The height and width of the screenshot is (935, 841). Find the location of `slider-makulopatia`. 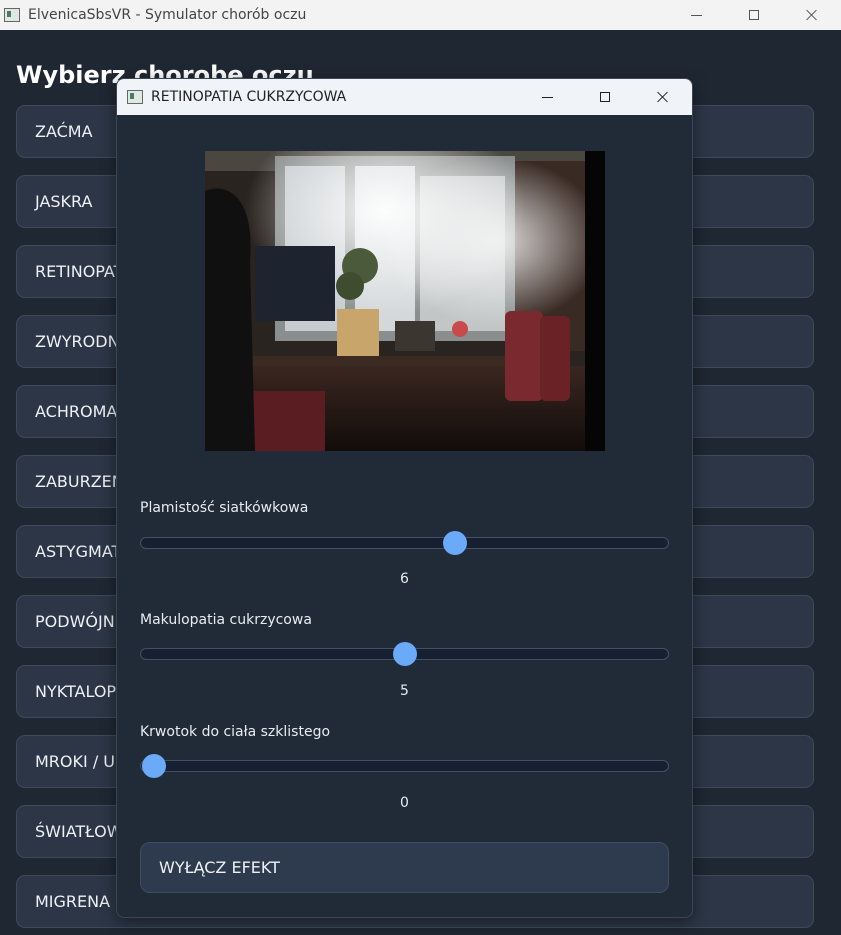

slider-makulopatia is located at coordinates (404, 654).